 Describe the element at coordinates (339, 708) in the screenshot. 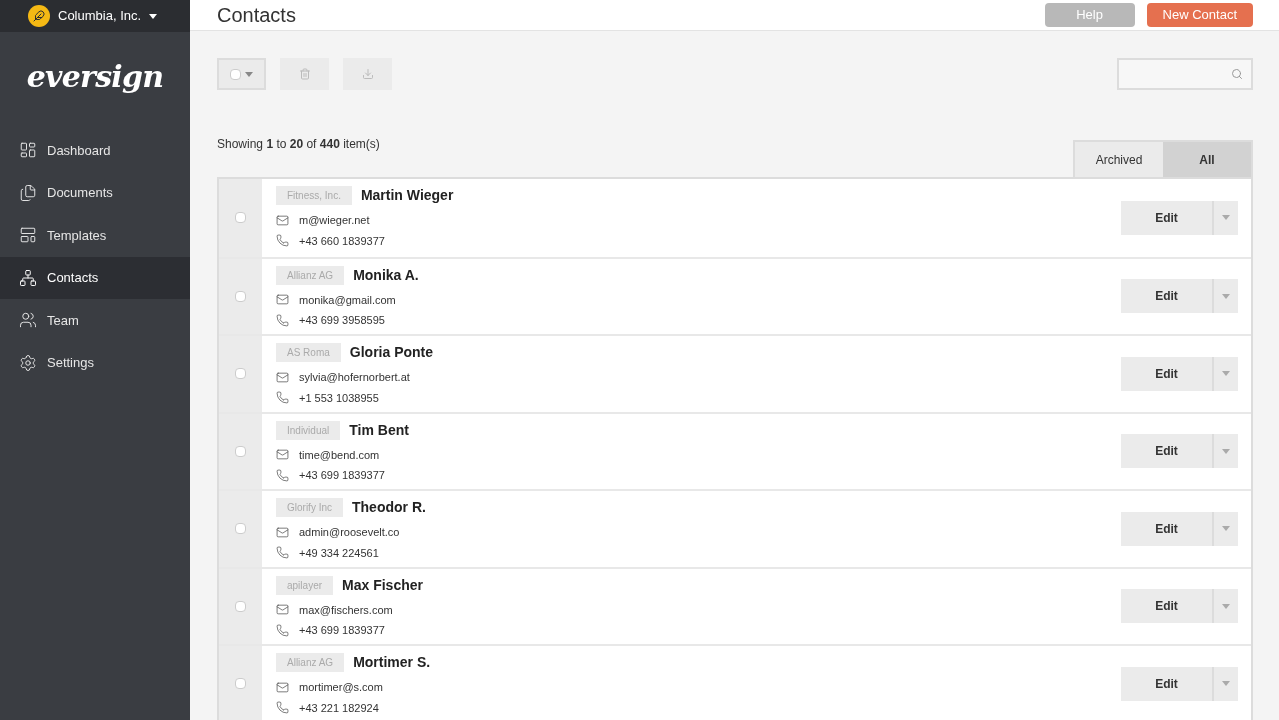

I see `contact-phone: +43 221 182924` at that location.